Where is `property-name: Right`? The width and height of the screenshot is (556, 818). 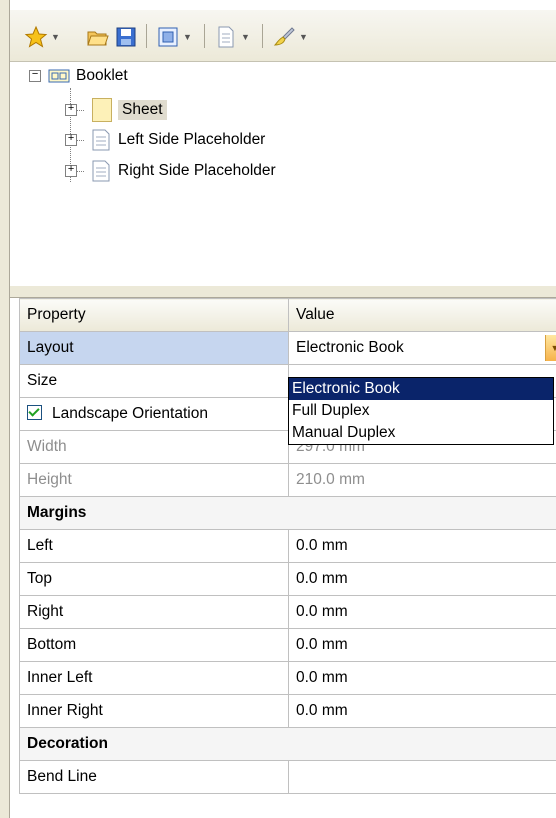 property-name: Right is located at coordinates (154, 612).